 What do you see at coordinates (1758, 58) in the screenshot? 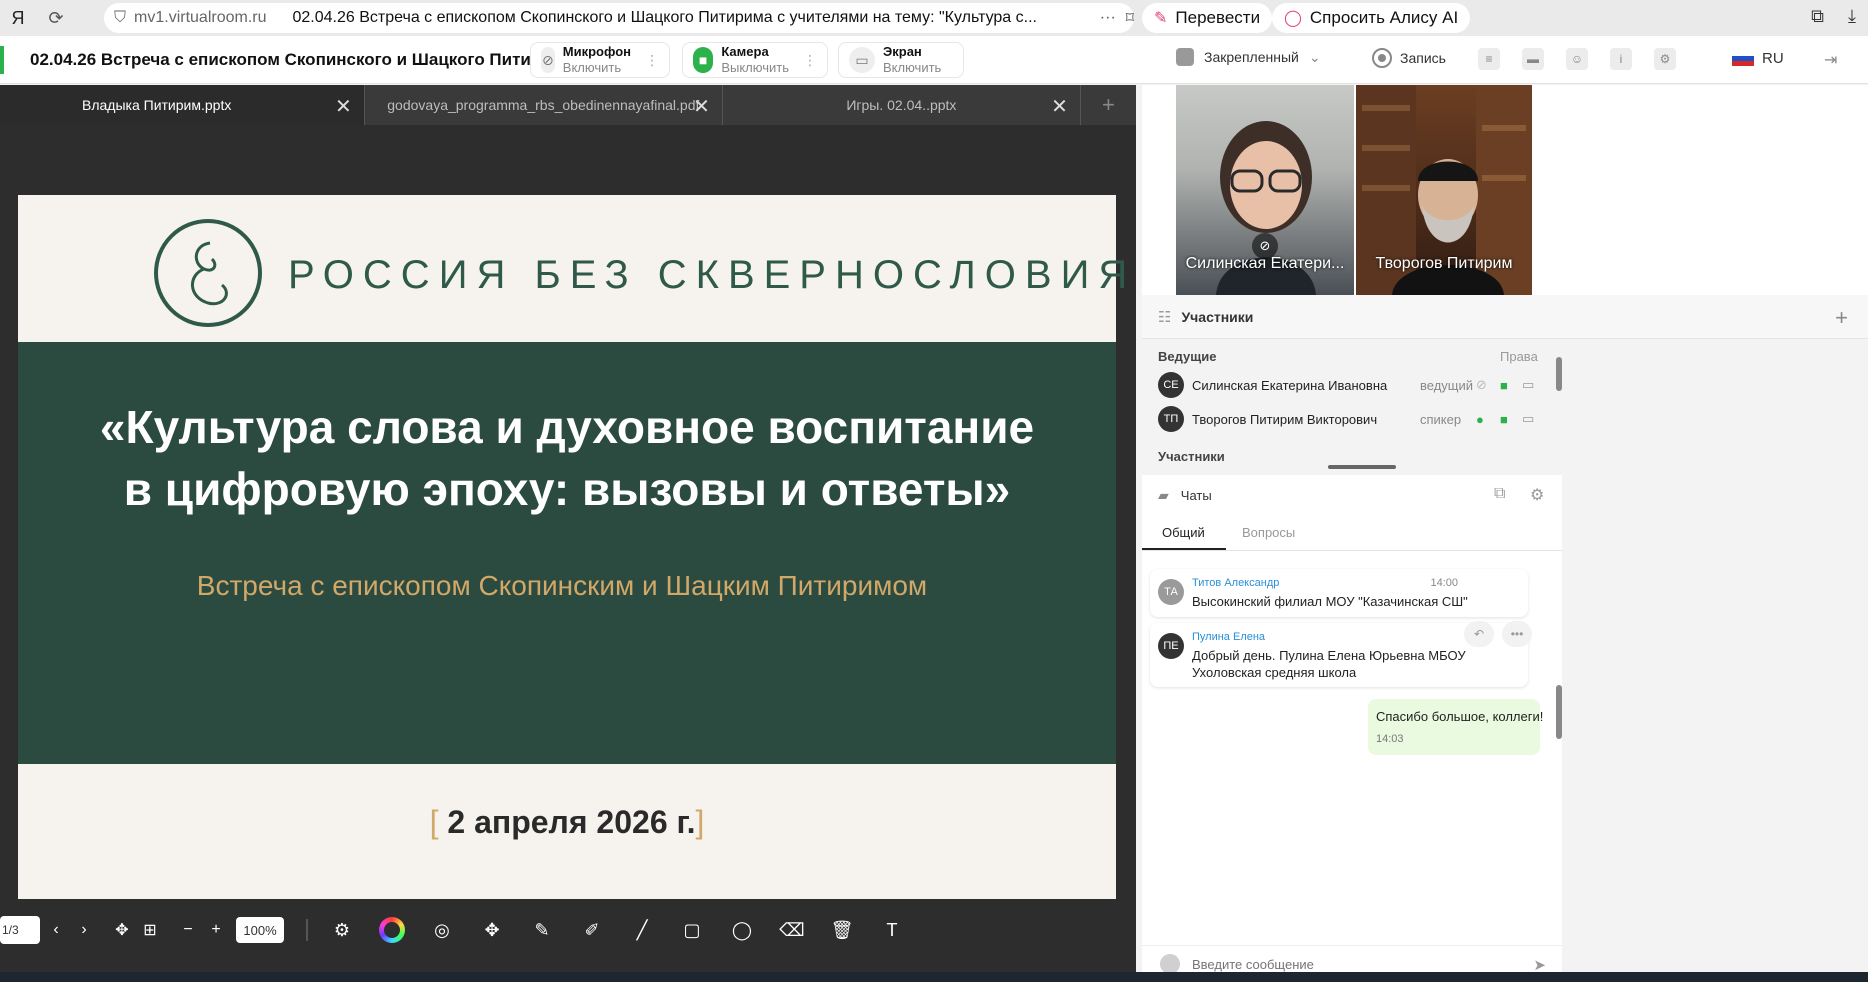
I see `language-selector: RU` at bounding box center [1758, 58].